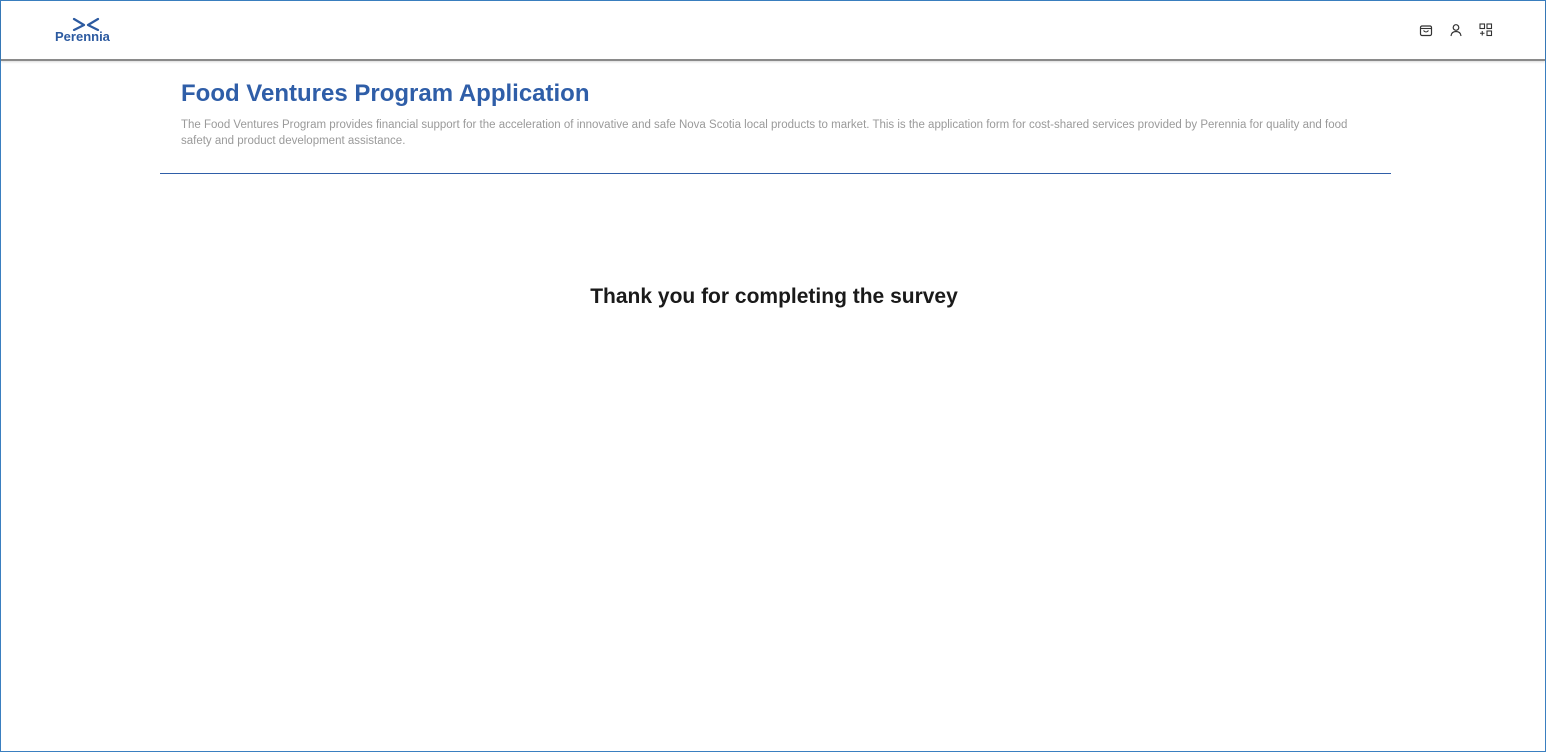  What do you see at coordinates (775, 173) in the screenshot?
I see `header-divider` at bounding box center [775, 173].